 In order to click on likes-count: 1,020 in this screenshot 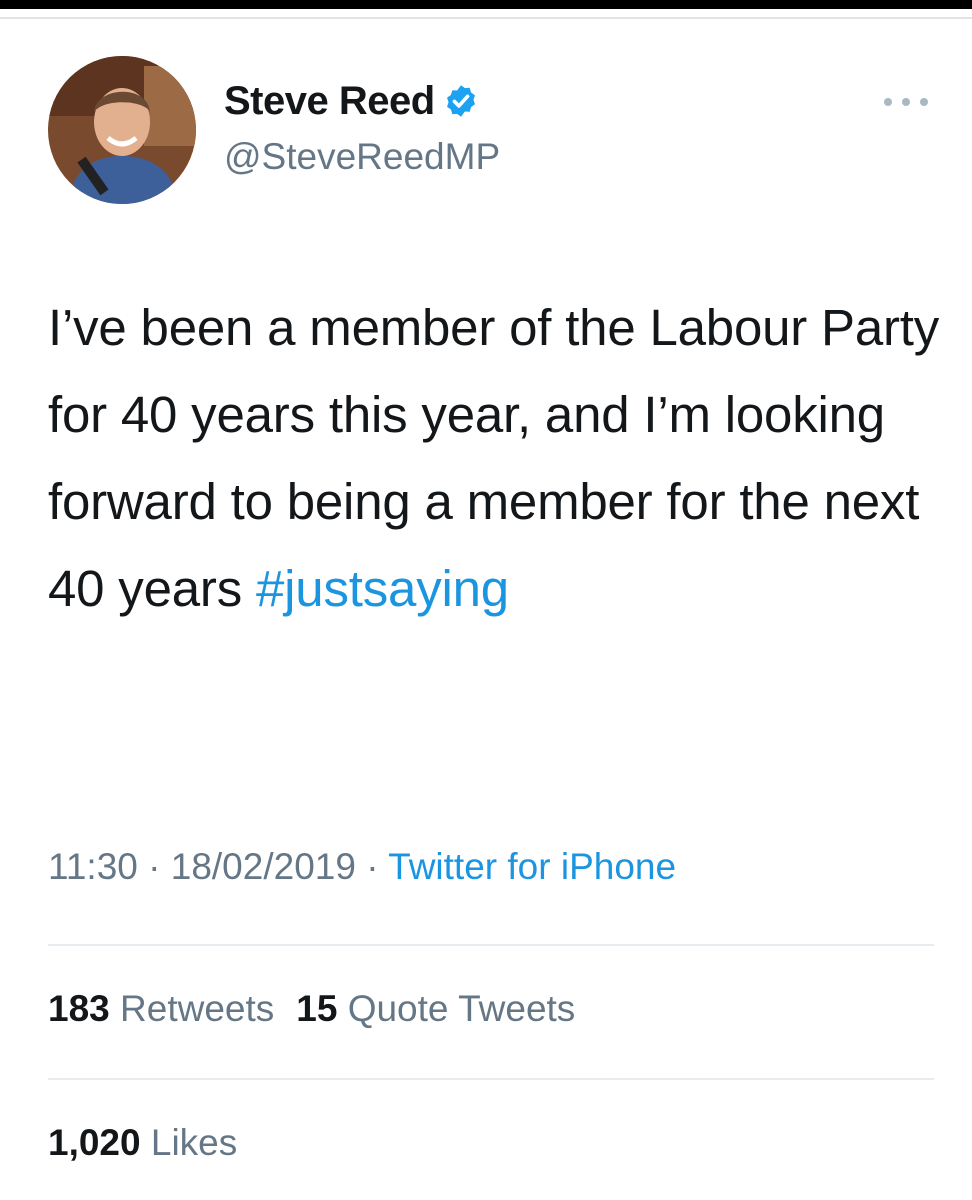, I will do `click(94, 1142)`.